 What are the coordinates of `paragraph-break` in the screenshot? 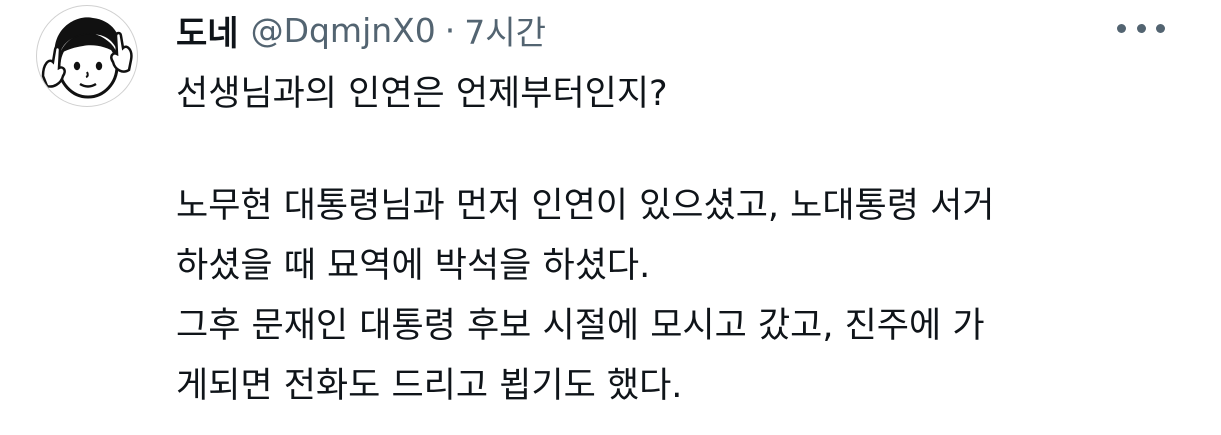 It's located at (681, 150).